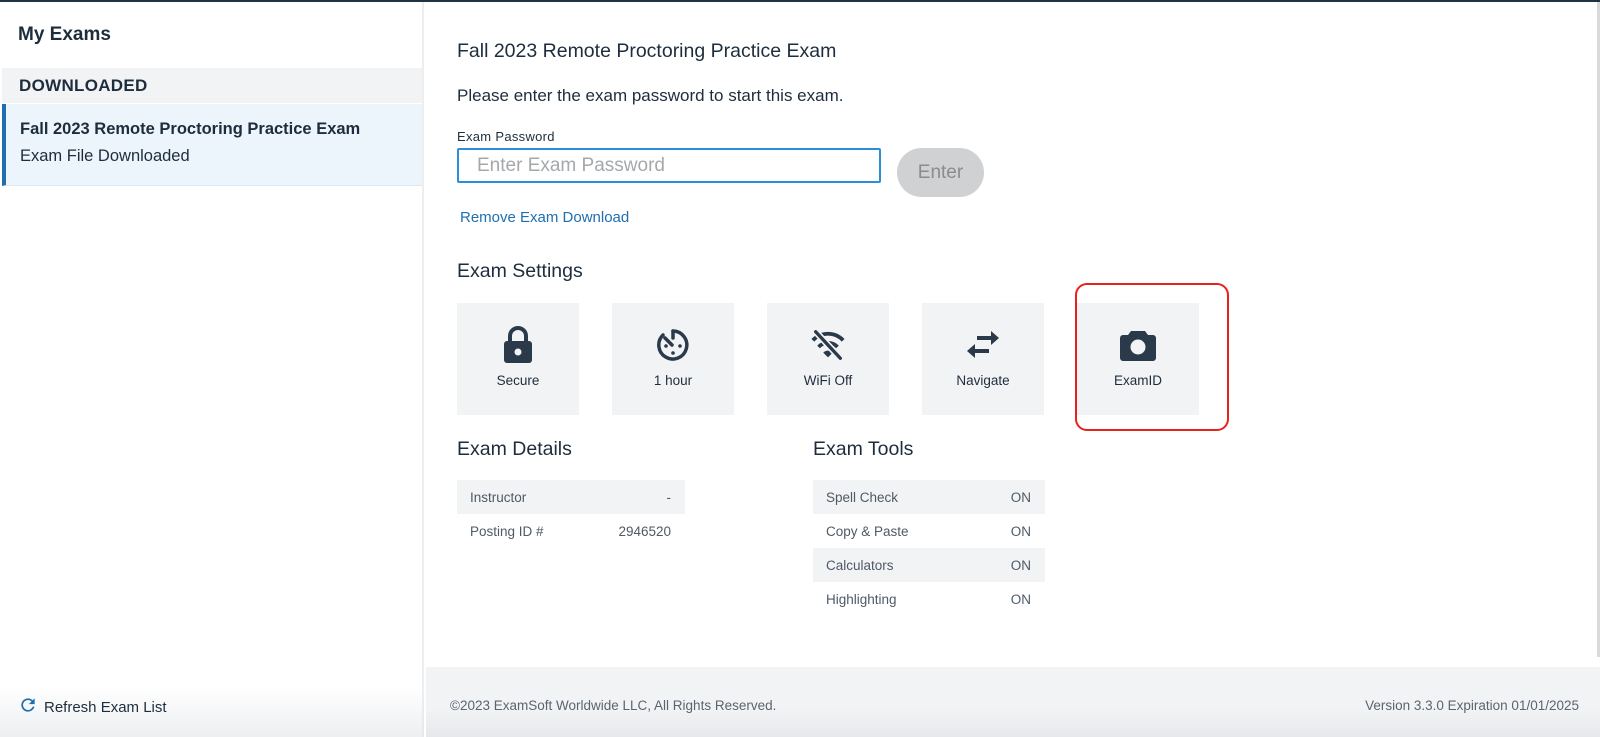 Image resolution: width=1600 pixels, height=737 pixels. I want to click on exam-details-title: Exam Details, so click(514, 449).